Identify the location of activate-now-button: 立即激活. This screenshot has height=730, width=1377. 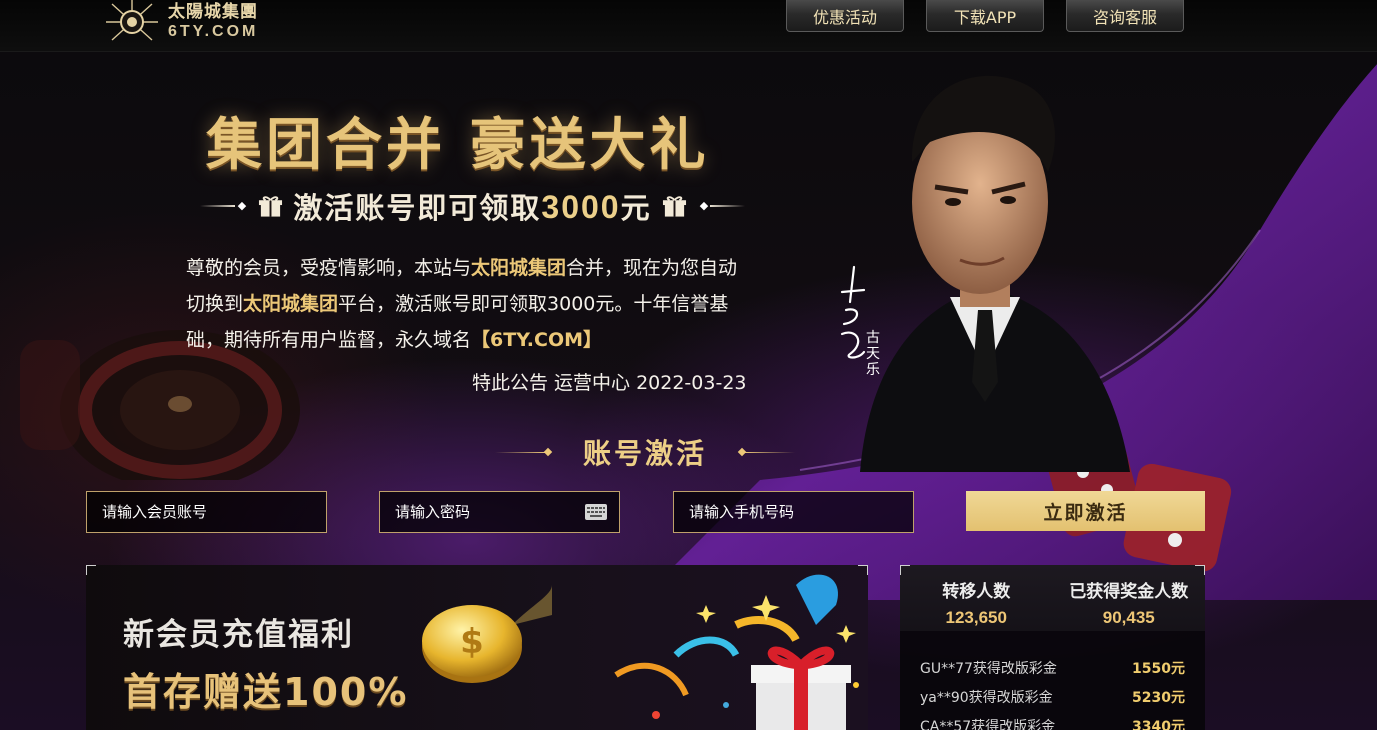
(1085, 511).